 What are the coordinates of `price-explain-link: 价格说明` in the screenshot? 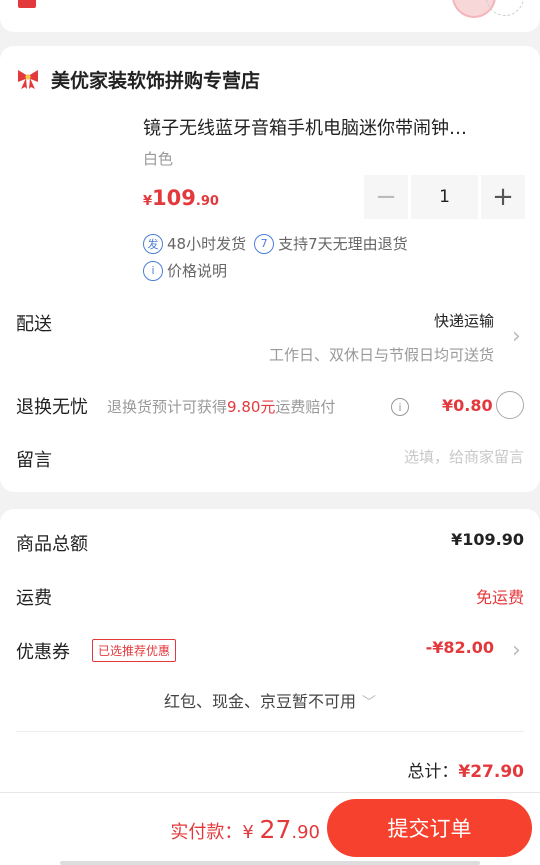 It's located at (197, 270).